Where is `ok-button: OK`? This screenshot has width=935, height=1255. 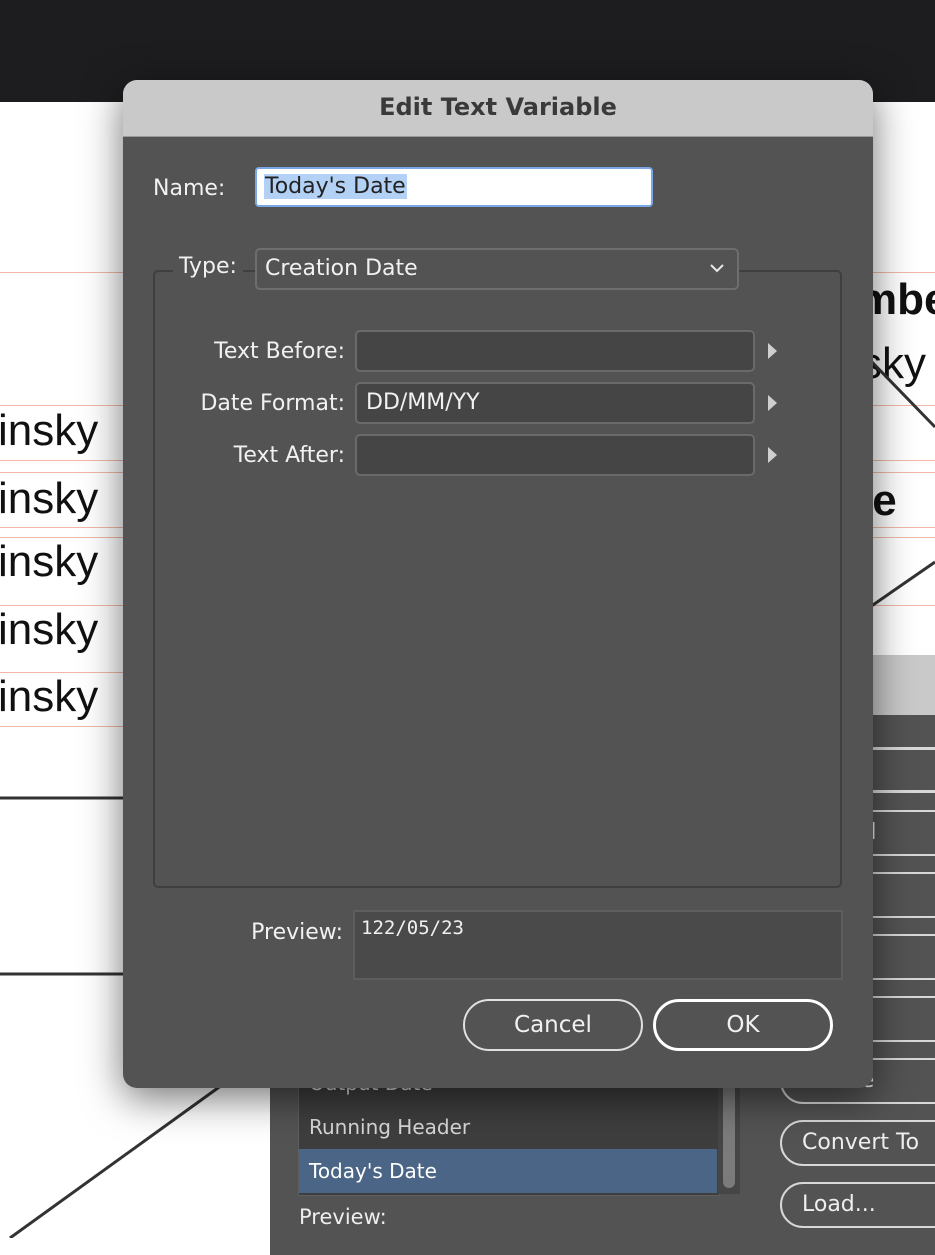
ok-button: OK is located at coordinates (743, 1025).